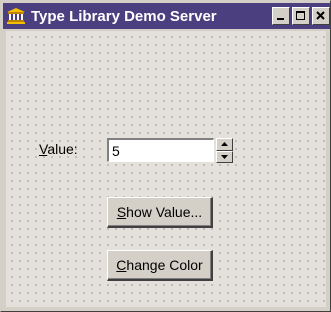  What do you see at coordinates (124, 16) in the screenshot?
I see `window-title: Type Library Demo Server` at bounding box center [124, 16].